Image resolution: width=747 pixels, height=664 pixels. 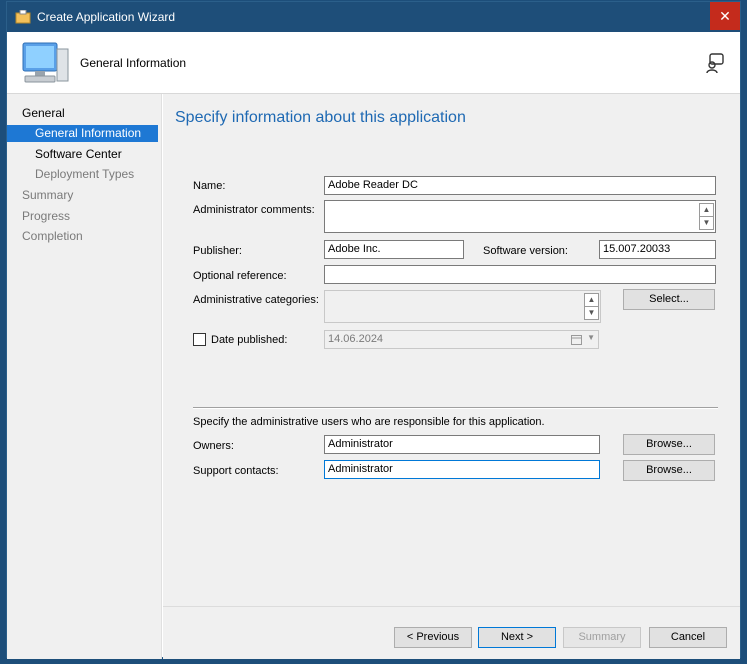 What do you see at coordinates (520, 216) in the screenshot?
I see `admin-comments-field: ▲ ▼` at bounding box center [520, 216].